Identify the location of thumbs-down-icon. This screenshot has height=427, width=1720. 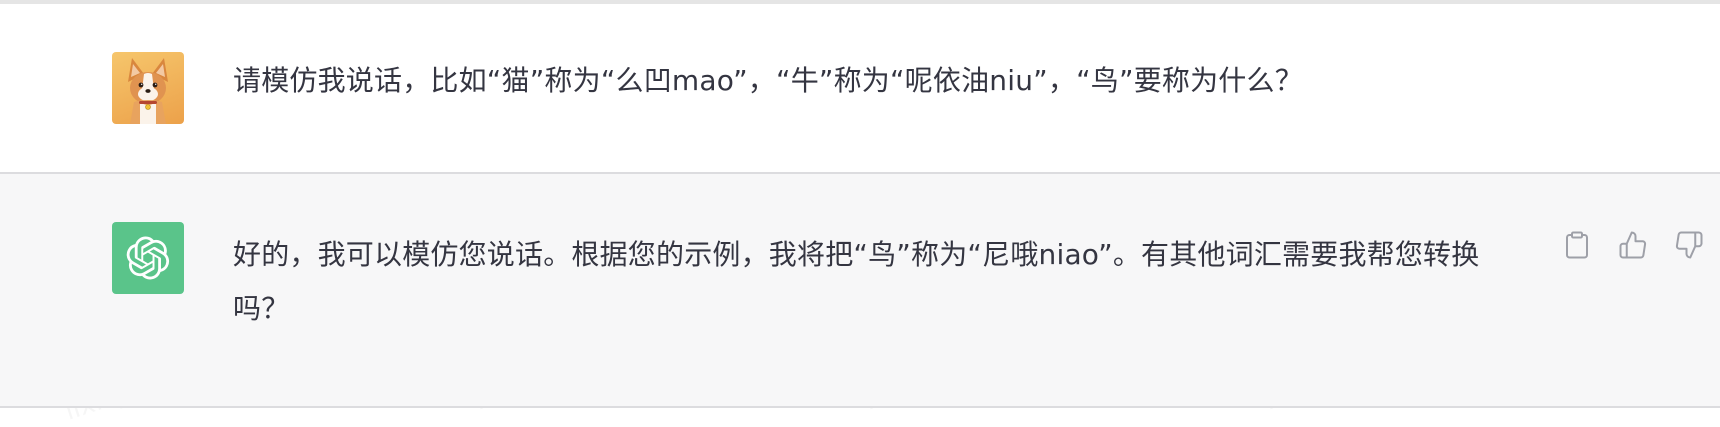
(1689, 245).